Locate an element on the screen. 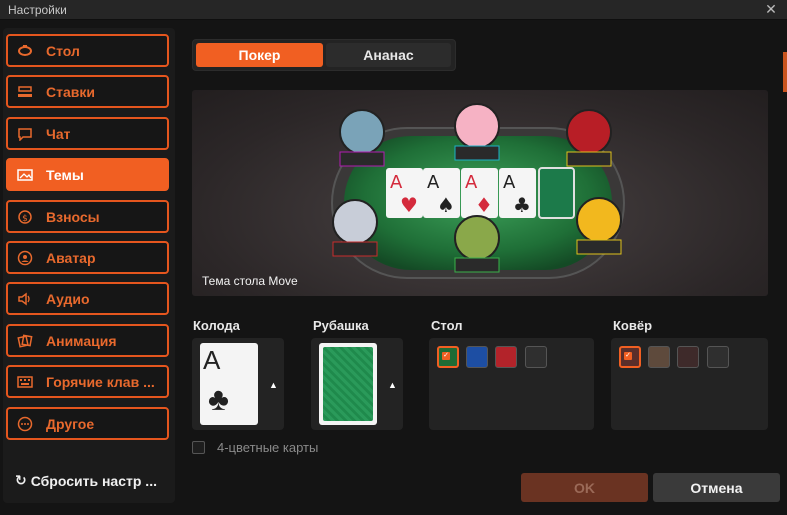 The width and height of the screenshot is (787, 515). title-bar: Настройки ✕ is located at coordinates (393, 10).